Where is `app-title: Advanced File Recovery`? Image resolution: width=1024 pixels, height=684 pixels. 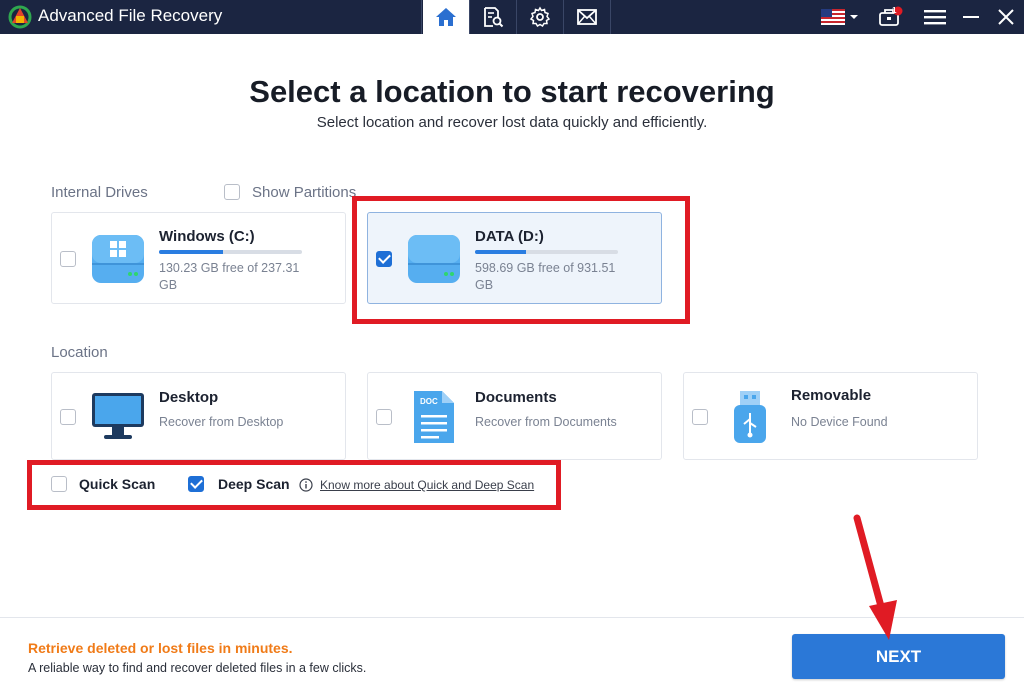
app-title: Advanced File Recovery is located at coordinates (130, 15).